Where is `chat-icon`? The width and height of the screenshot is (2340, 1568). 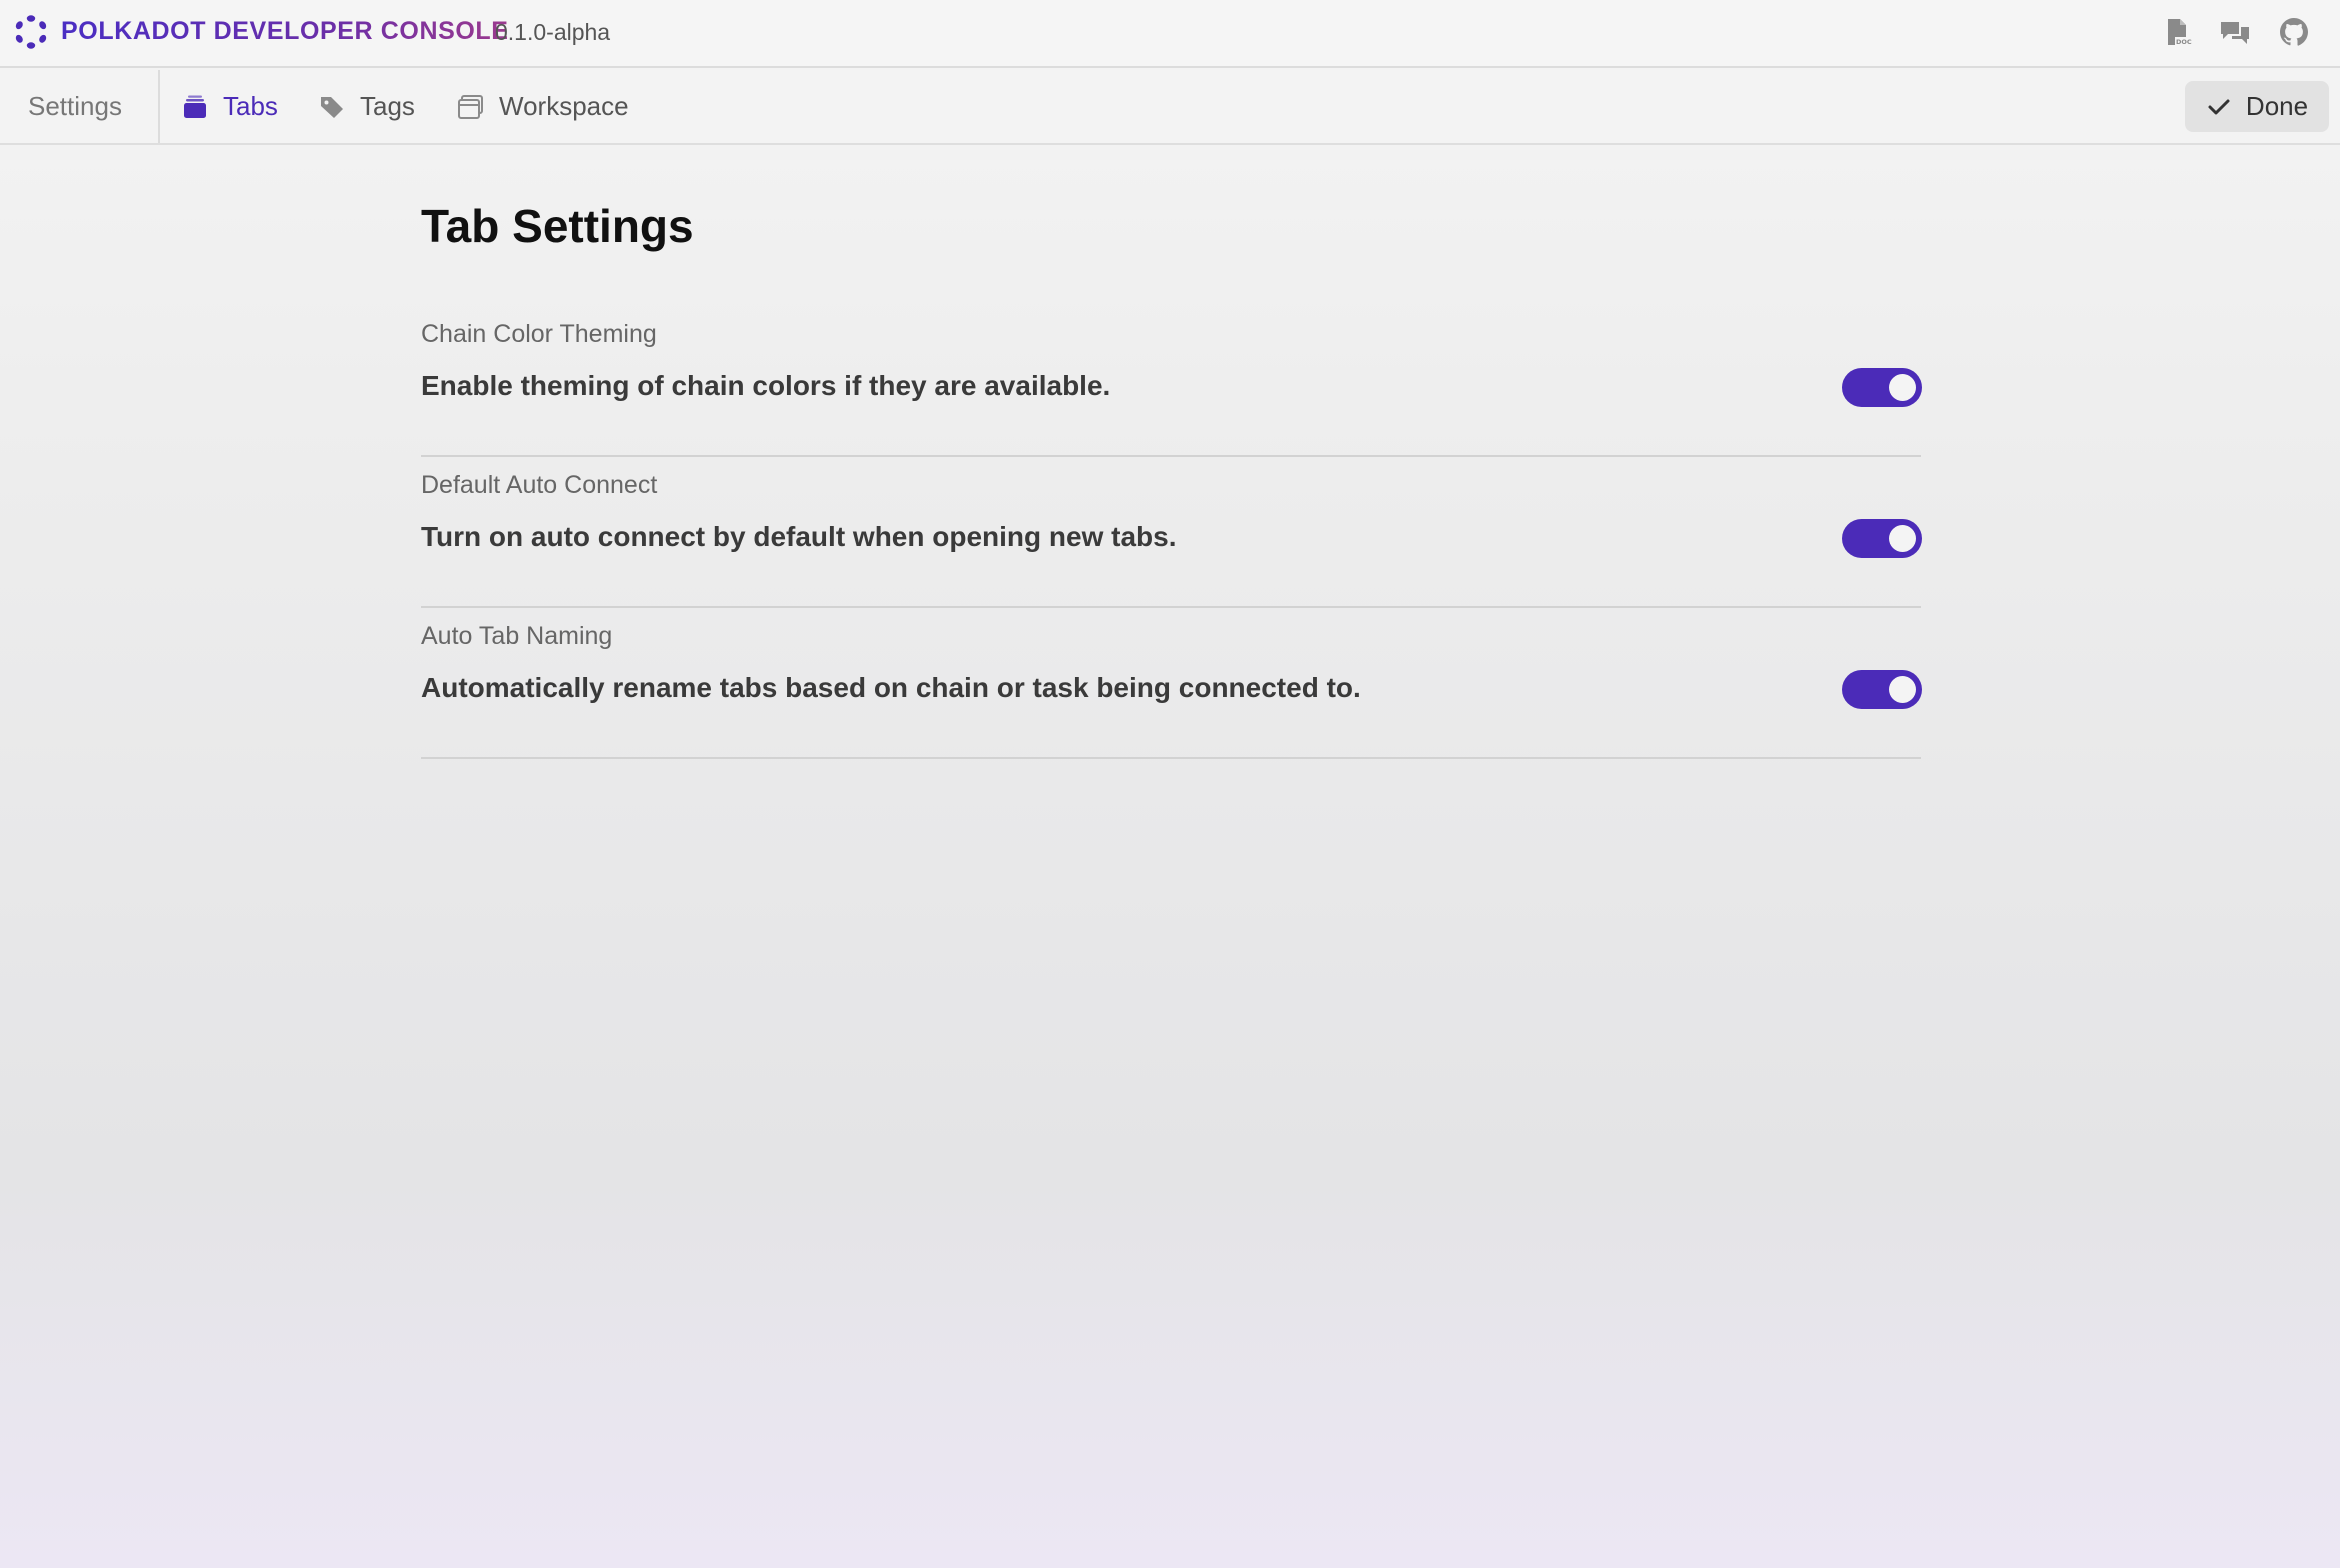
chat-icon is located at coordinates (2235, 32).